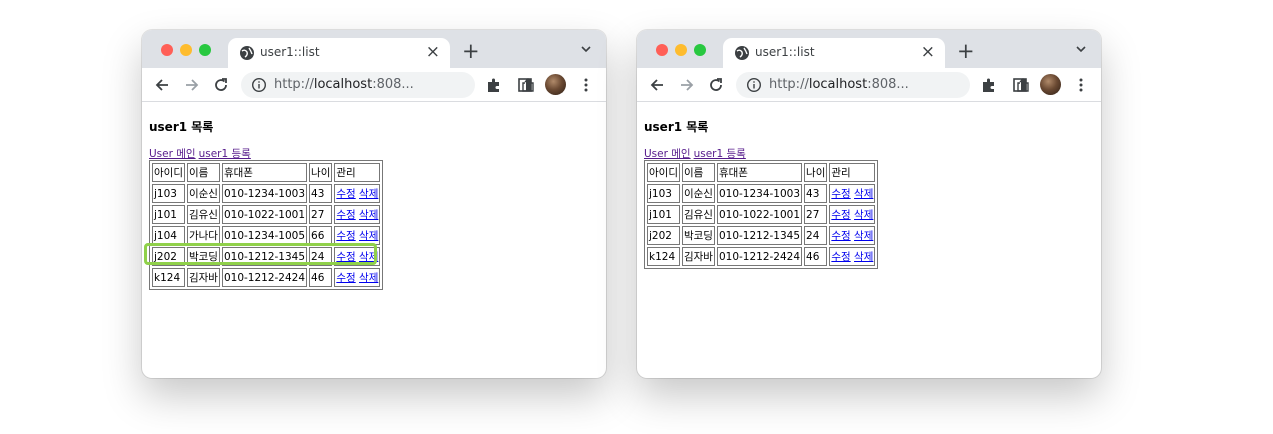 This screenshot has height=434, width=1273. Describe the element at coordinates (168, 256) in the screenshot. I see `cell-id: j202` at that location.